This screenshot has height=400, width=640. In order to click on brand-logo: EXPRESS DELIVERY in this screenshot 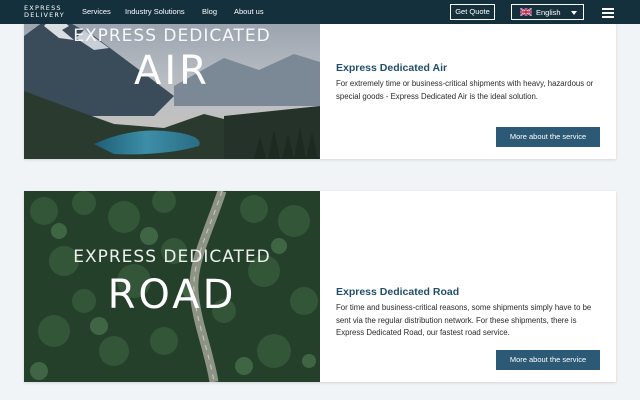, I will do `click(44, 12)`.